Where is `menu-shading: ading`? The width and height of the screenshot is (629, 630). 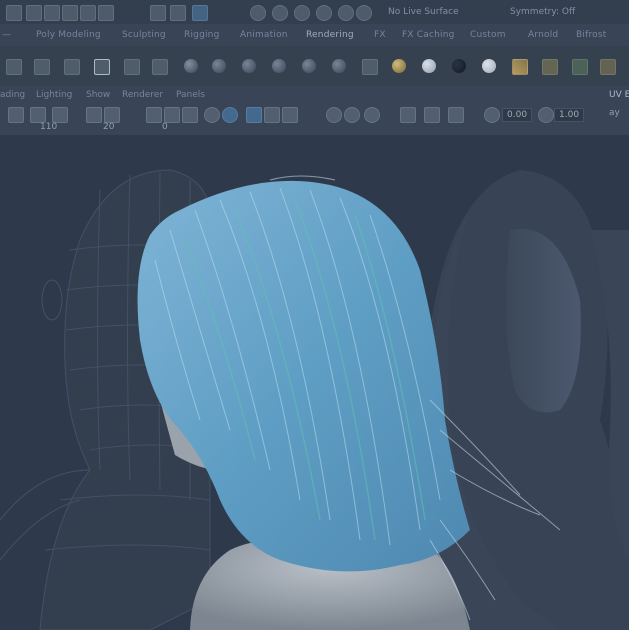 menu-shading: ading is located at coordinates (12, 95).